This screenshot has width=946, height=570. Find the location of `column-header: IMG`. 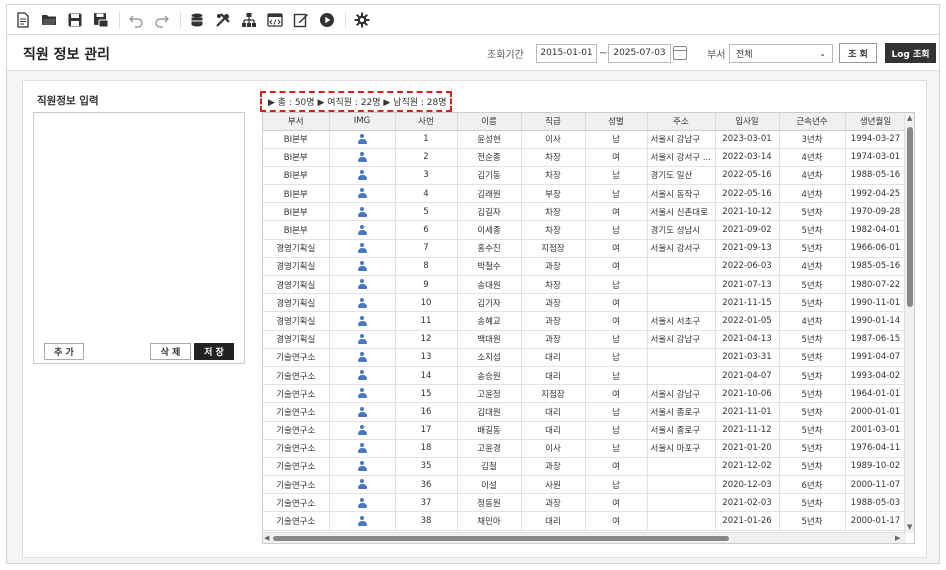

column-header: IMG is located at coordinates (362, 122).